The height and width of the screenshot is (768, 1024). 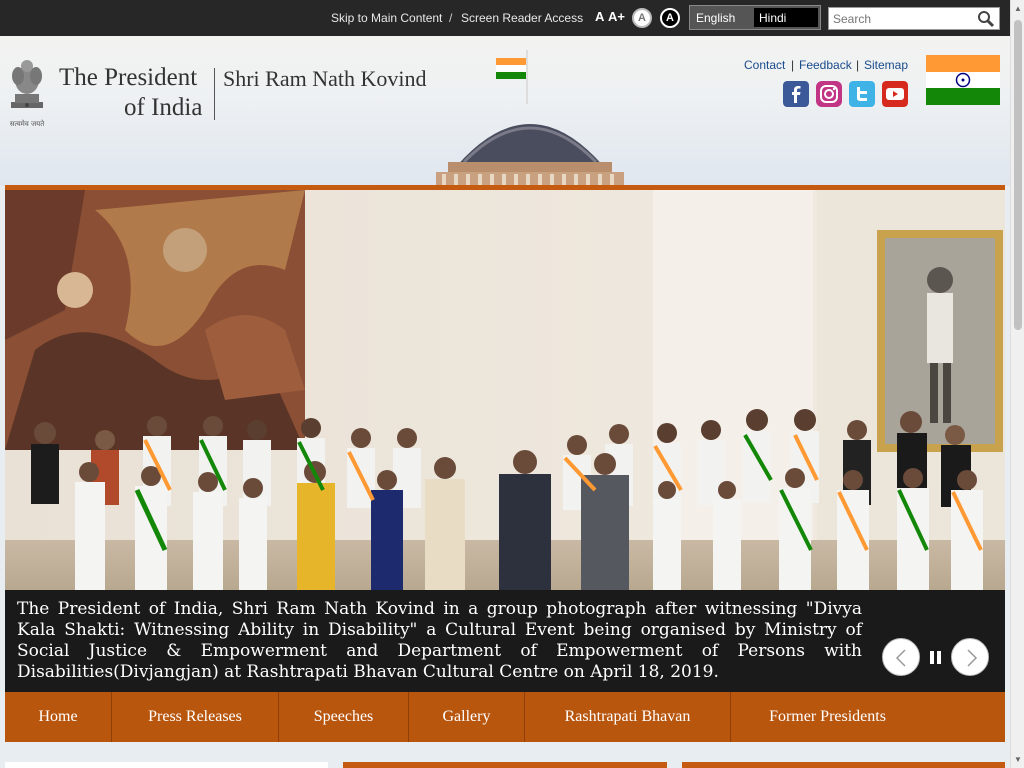 I want to click on language-english: English, so click(x=715, y=18).